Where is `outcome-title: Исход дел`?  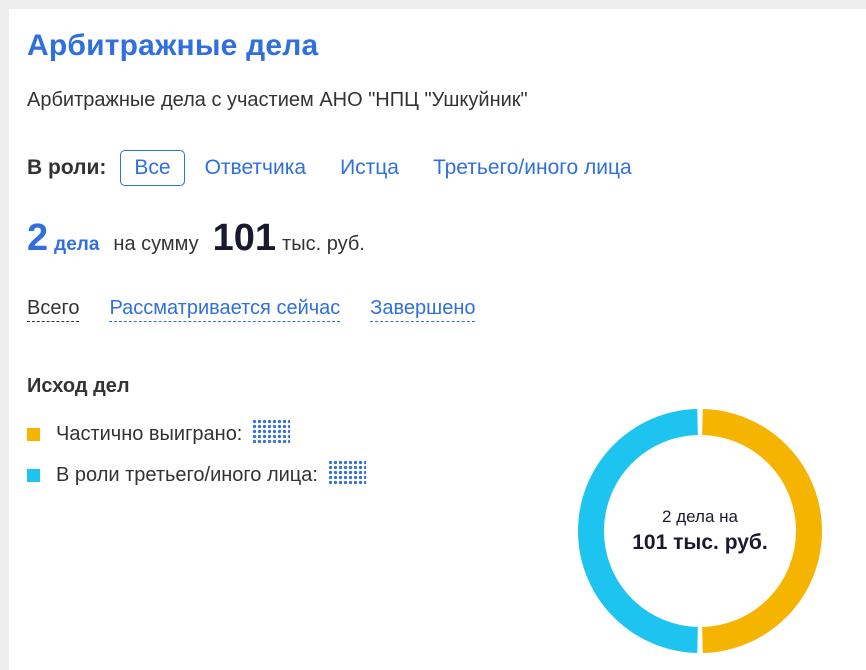
outcome-title: Исход дел is located at coordinates (78, 386).